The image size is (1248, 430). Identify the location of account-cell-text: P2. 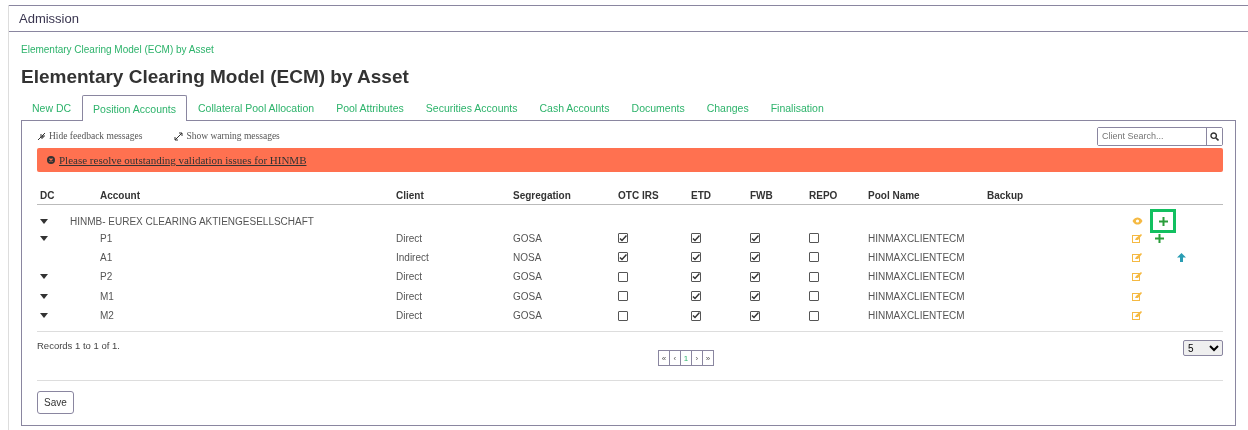
(106, 277).